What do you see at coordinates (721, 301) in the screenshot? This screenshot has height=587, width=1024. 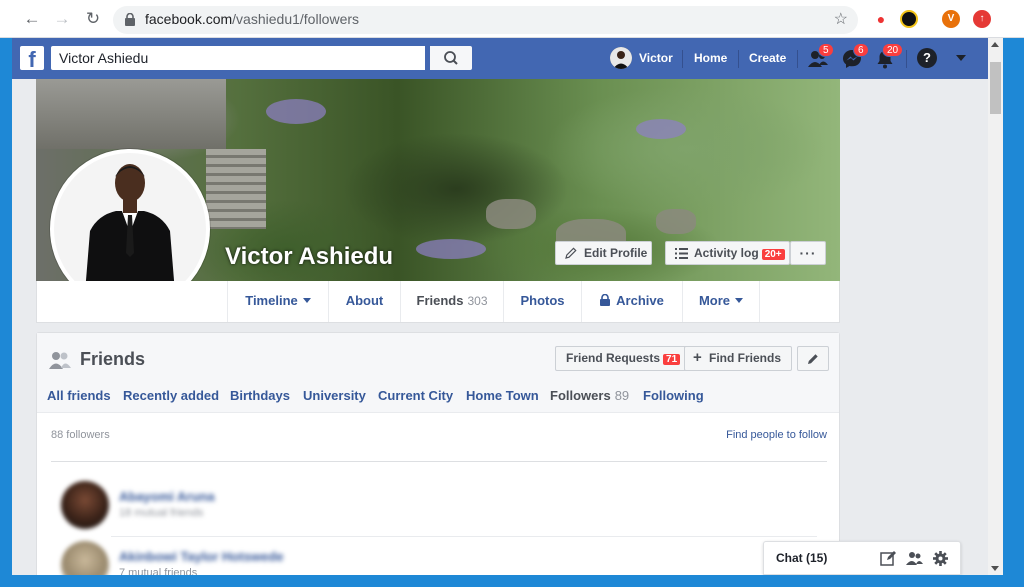 I see `tab-more: More` at bounding box center [721, 301].